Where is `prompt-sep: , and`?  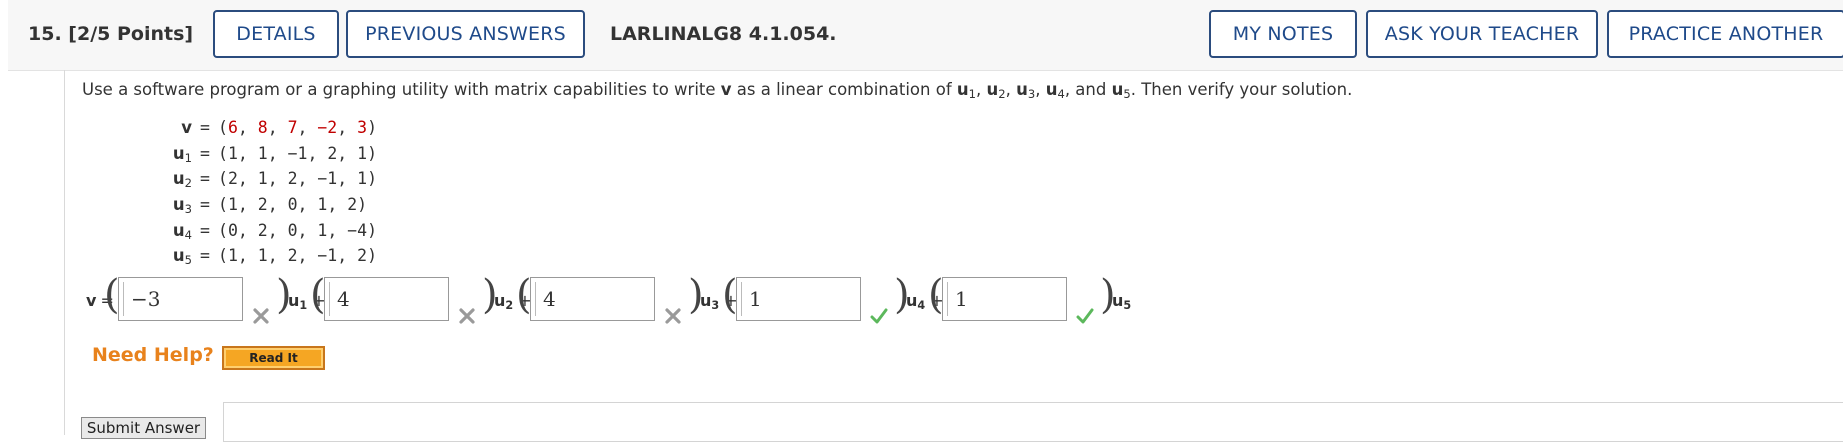
prompt-sep: , and is located at coordinates (1088, 89).